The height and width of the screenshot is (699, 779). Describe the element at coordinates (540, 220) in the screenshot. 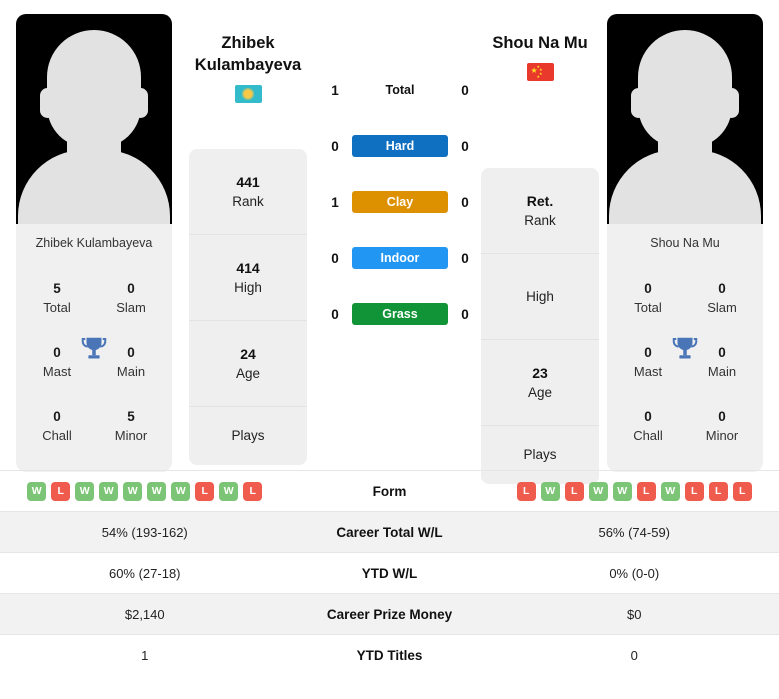

I see `rank-label-right: Rank` at that location.